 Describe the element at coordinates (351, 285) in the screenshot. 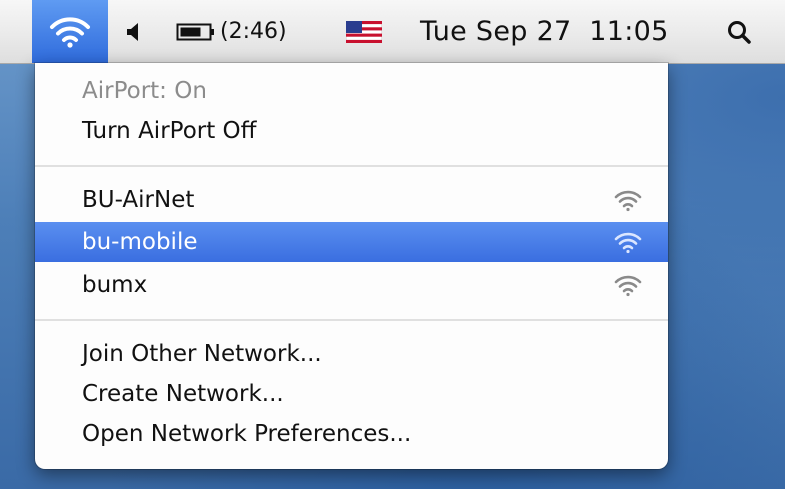

I see `network-item-bumx: bumx` at that location.